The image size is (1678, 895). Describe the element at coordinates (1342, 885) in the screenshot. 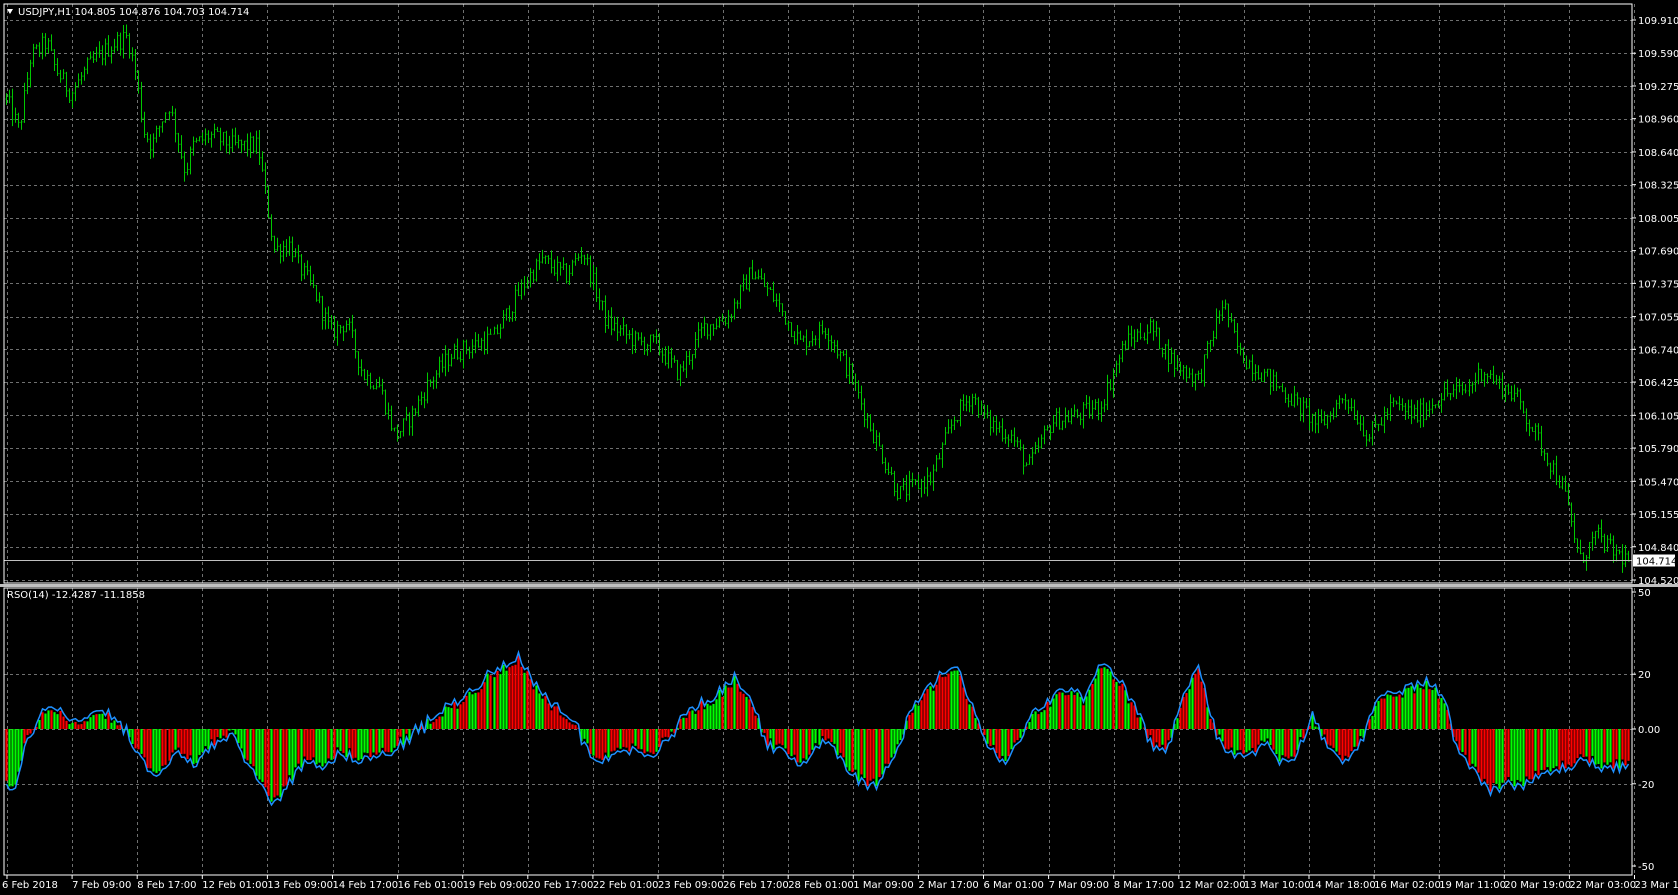

I see `time-tick-label: 14 Mar 18:00` at that location.